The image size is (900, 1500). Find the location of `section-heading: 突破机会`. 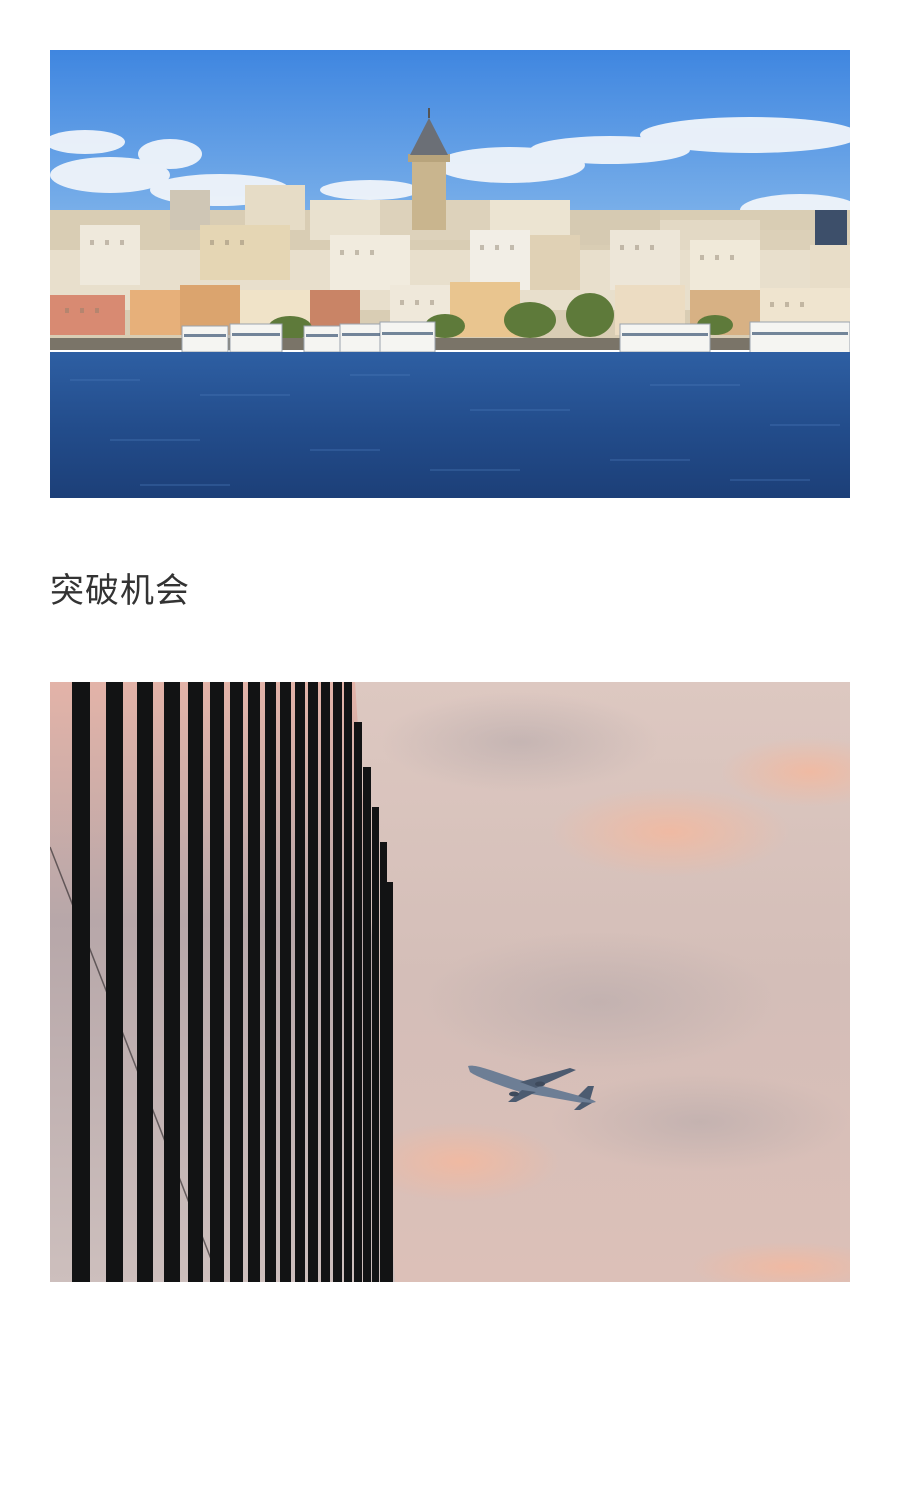

section-heading: 突破机会 is located at coordinates (120, 591).